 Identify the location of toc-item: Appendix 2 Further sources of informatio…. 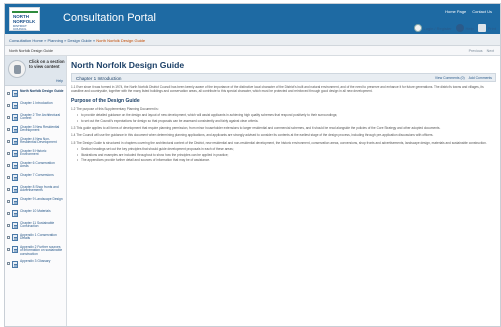
(35, 251).